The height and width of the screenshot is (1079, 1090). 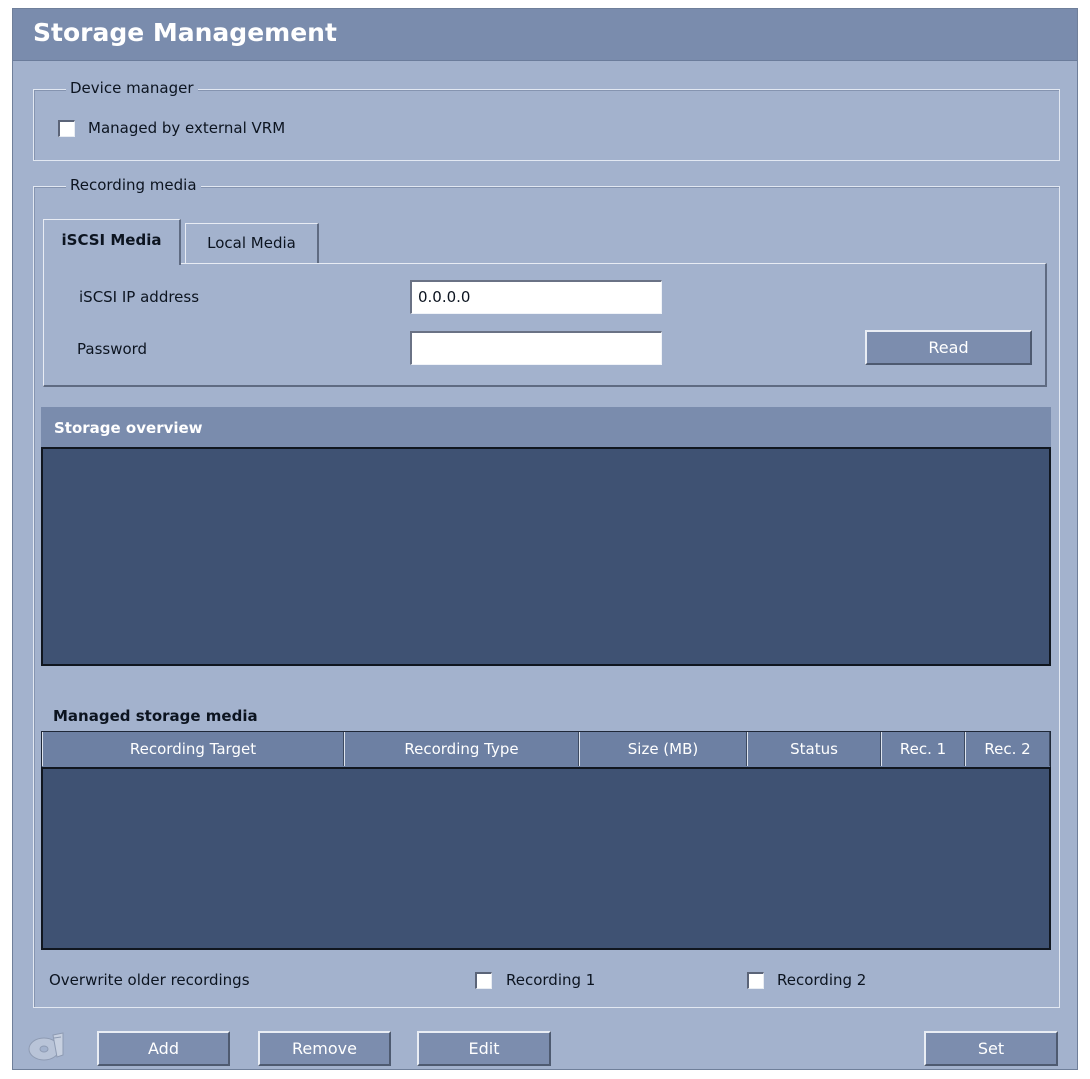 What do you see at coordinates (1007, 749) in the screenshot?
I see `column-header-rec-2: Rec. 2` at bounding box center [1007, 749].